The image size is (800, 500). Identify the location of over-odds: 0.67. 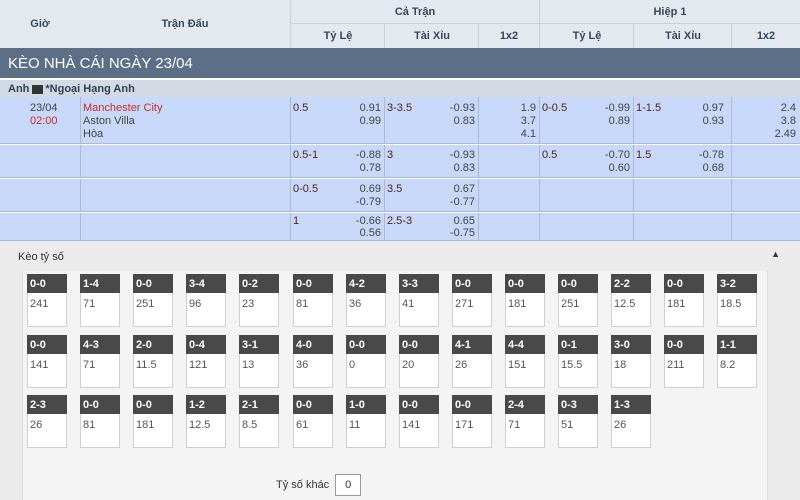
(454, 189).